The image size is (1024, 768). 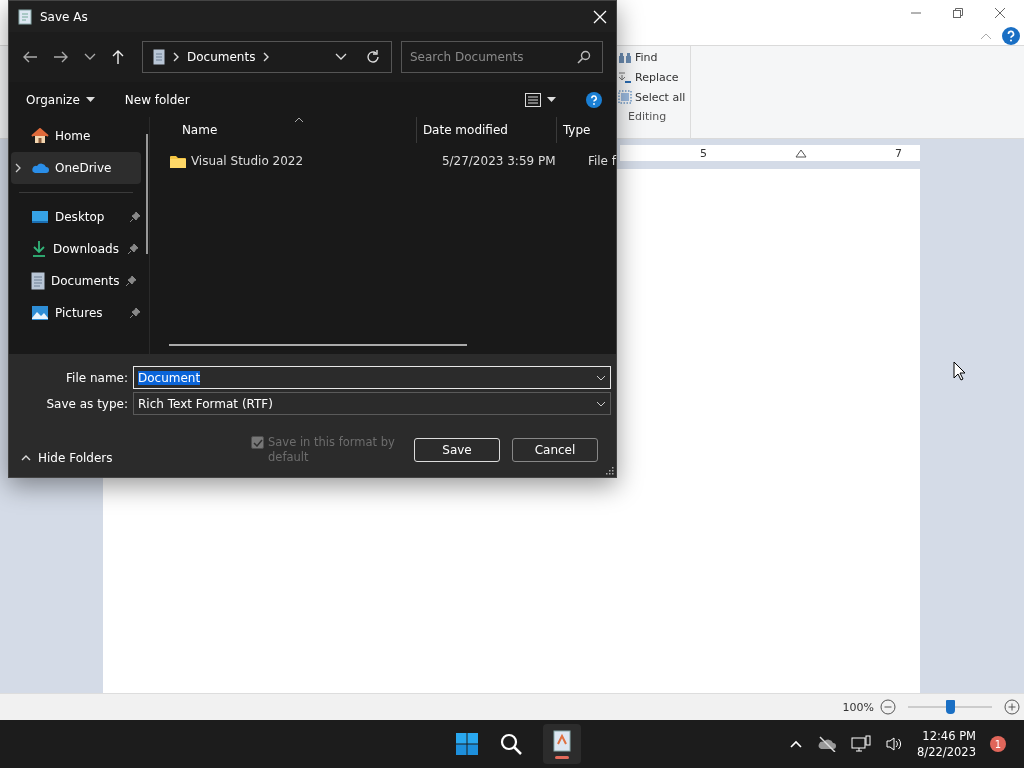 What do you see at coordinates (86, 403) in the screenshot?
I see `field-label: Save as type:` at bounding box center [86, 403].